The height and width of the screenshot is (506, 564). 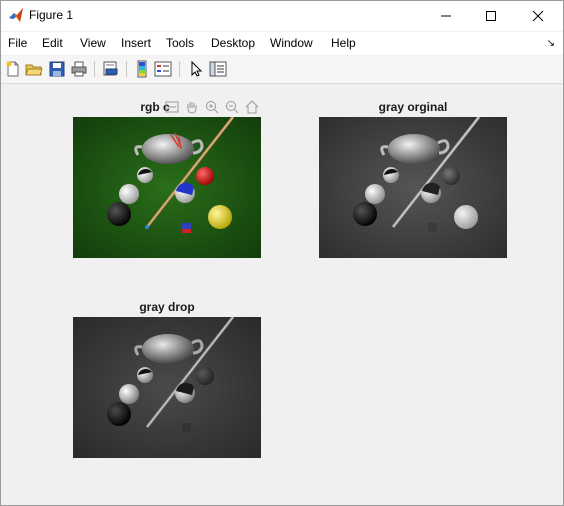 I want to click on window-title: Figure 1, so click(x=51, y=15).